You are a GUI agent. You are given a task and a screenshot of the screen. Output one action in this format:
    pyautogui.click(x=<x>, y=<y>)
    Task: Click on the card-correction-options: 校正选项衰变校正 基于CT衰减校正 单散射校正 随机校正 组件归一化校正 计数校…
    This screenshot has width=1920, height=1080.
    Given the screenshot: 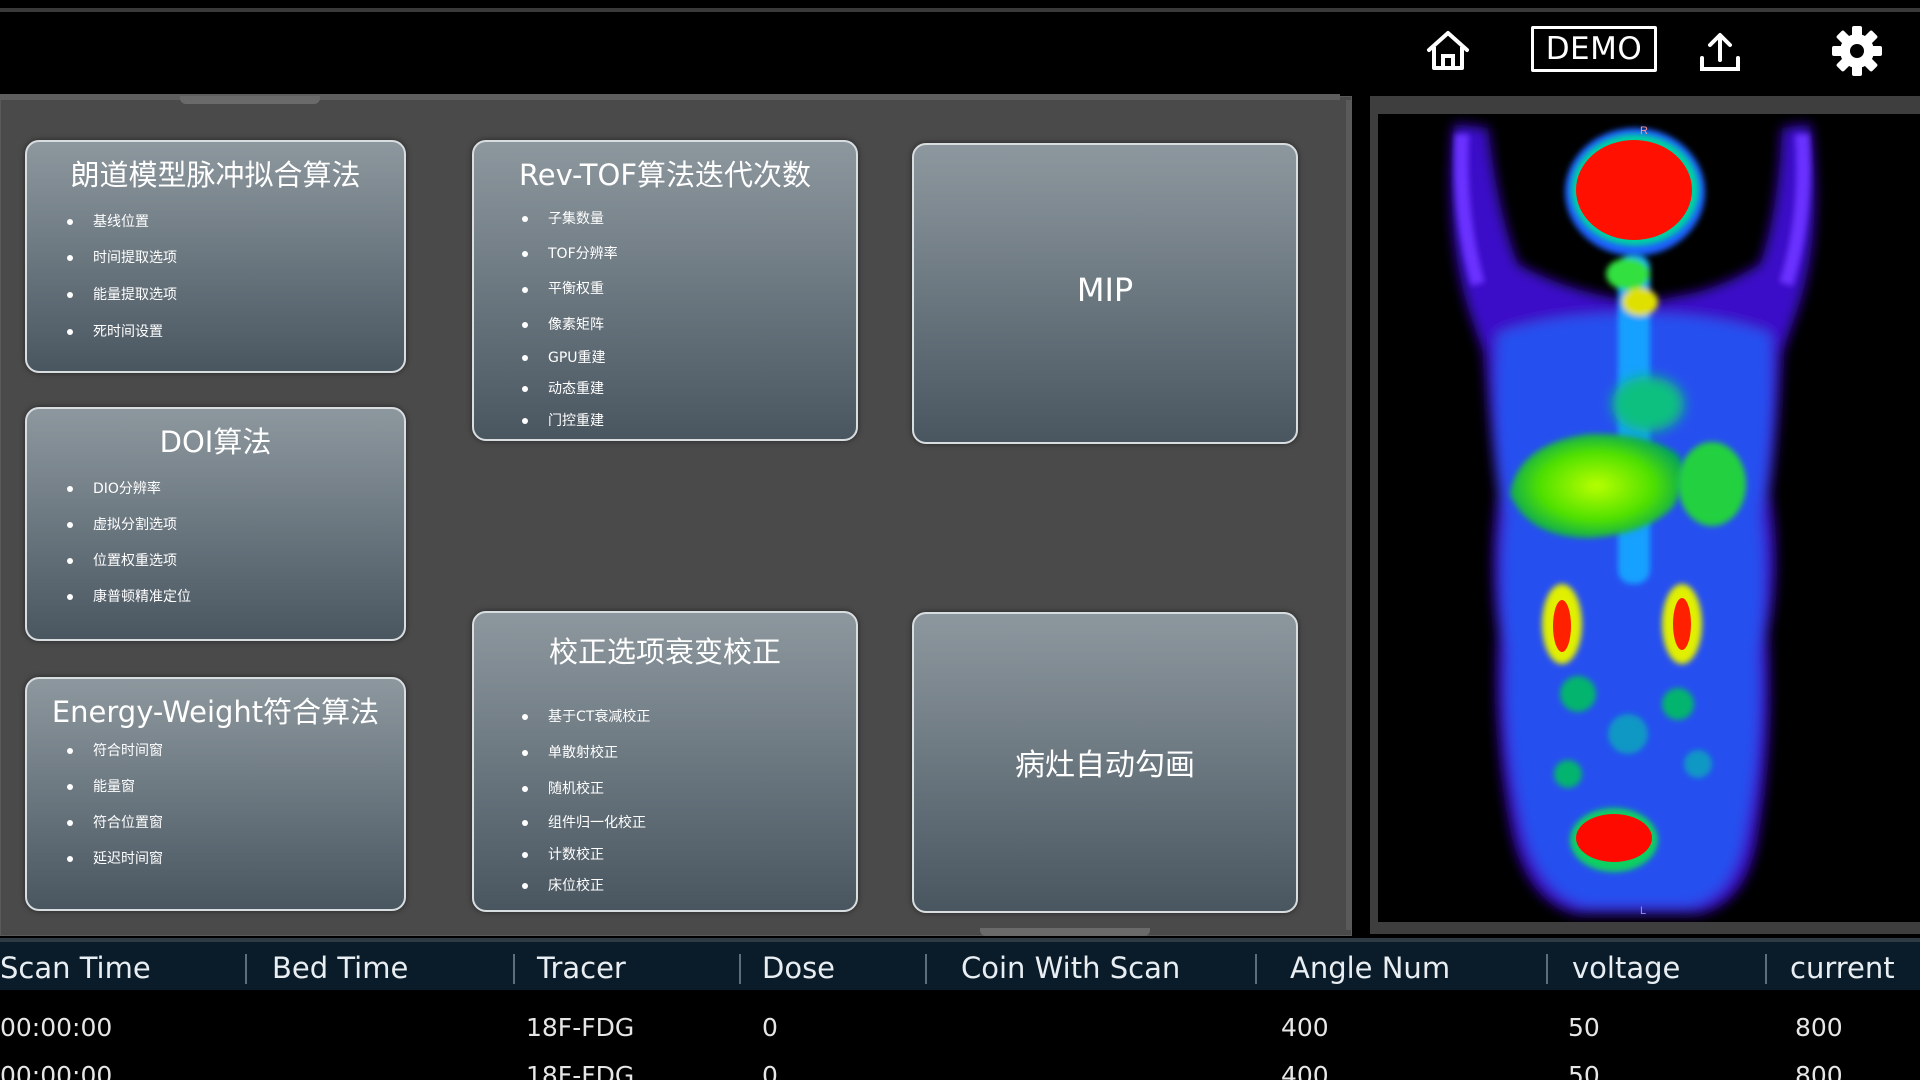 What is the action you would take?
    pyautogui.click(x=665, y=761)
    